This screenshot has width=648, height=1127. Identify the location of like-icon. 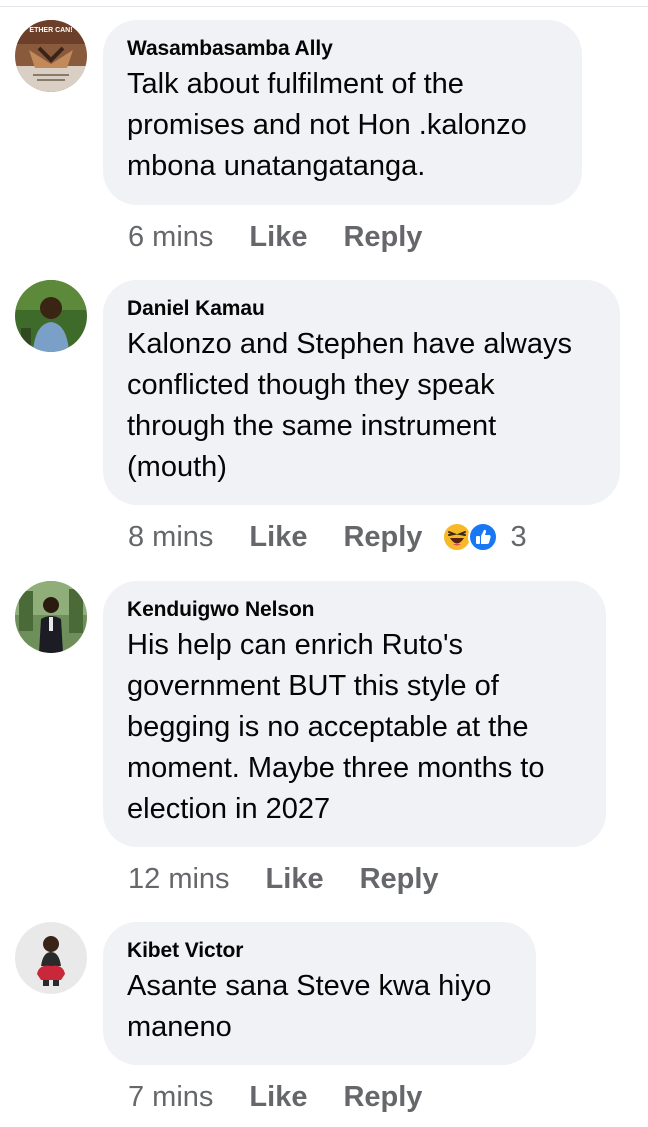
(483, 537).